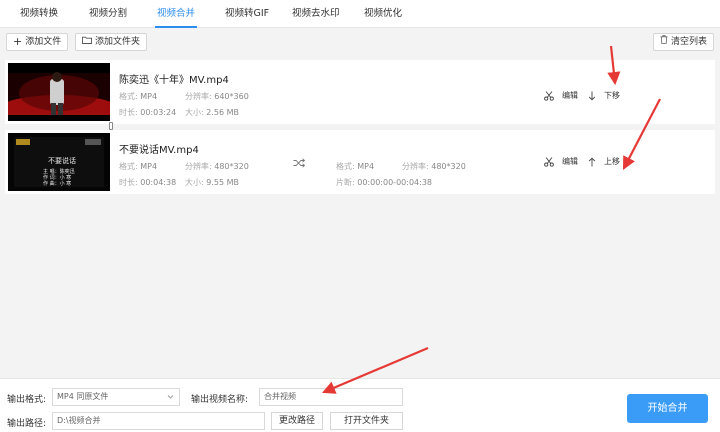 This screenshot has width=720, height=432. Describe the element at coordinates (118, 42) in the screenshot. I see `add-folder-label: 添加文件夹` at that location.